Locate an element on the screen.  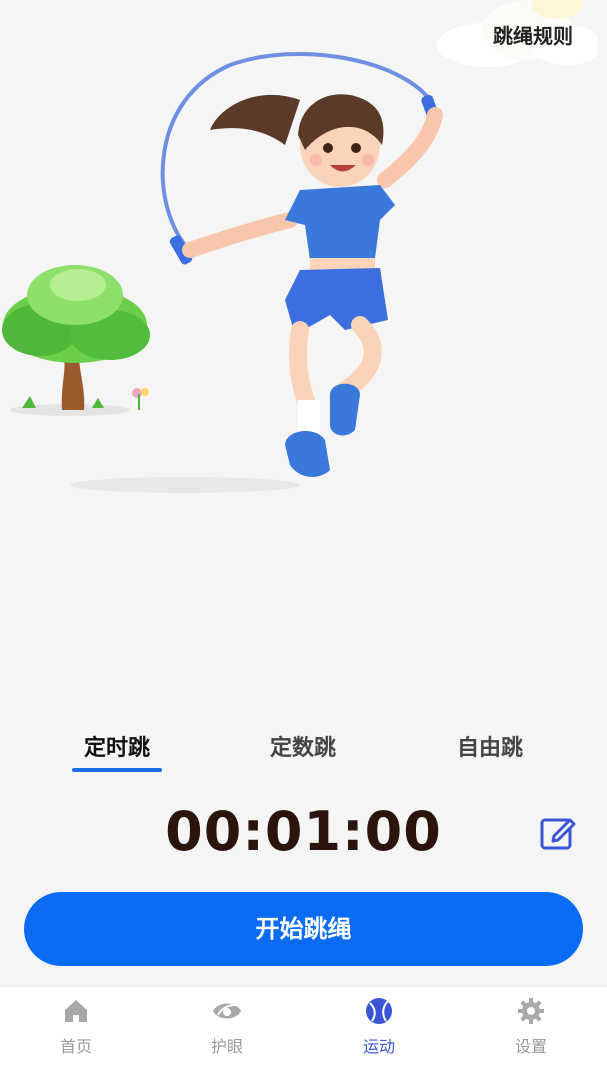
home-icon is located at coordinates (76, 1011).